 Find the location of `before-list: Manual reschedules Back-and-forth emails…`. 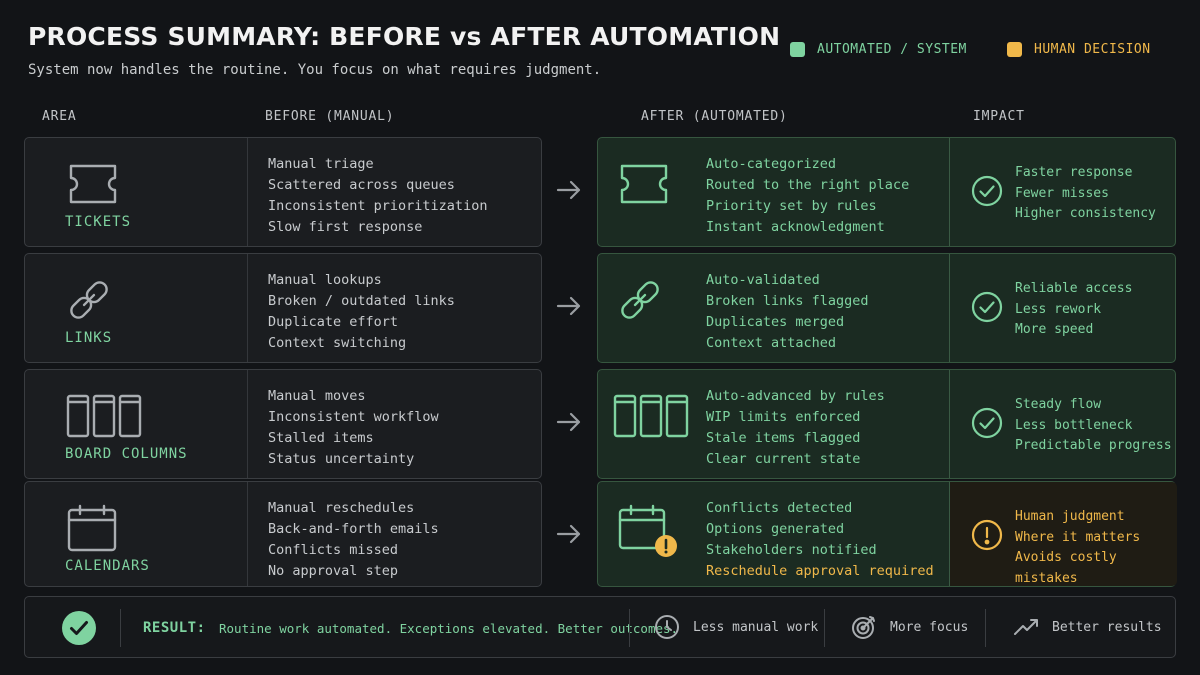

before-list: Manual reschedules Back-and-forth emails… is located at coordinates (353, 540).